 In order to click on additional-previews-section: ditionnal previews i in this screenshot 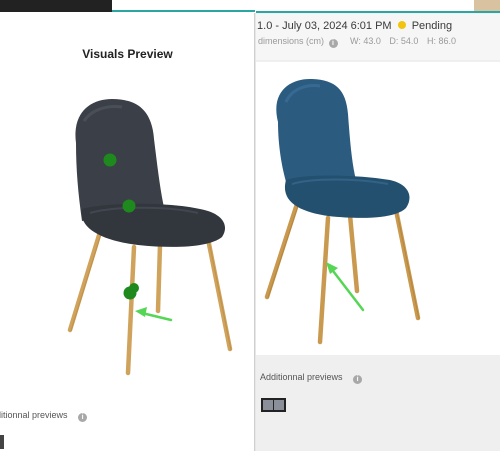, I will do `click(45, 416)`.